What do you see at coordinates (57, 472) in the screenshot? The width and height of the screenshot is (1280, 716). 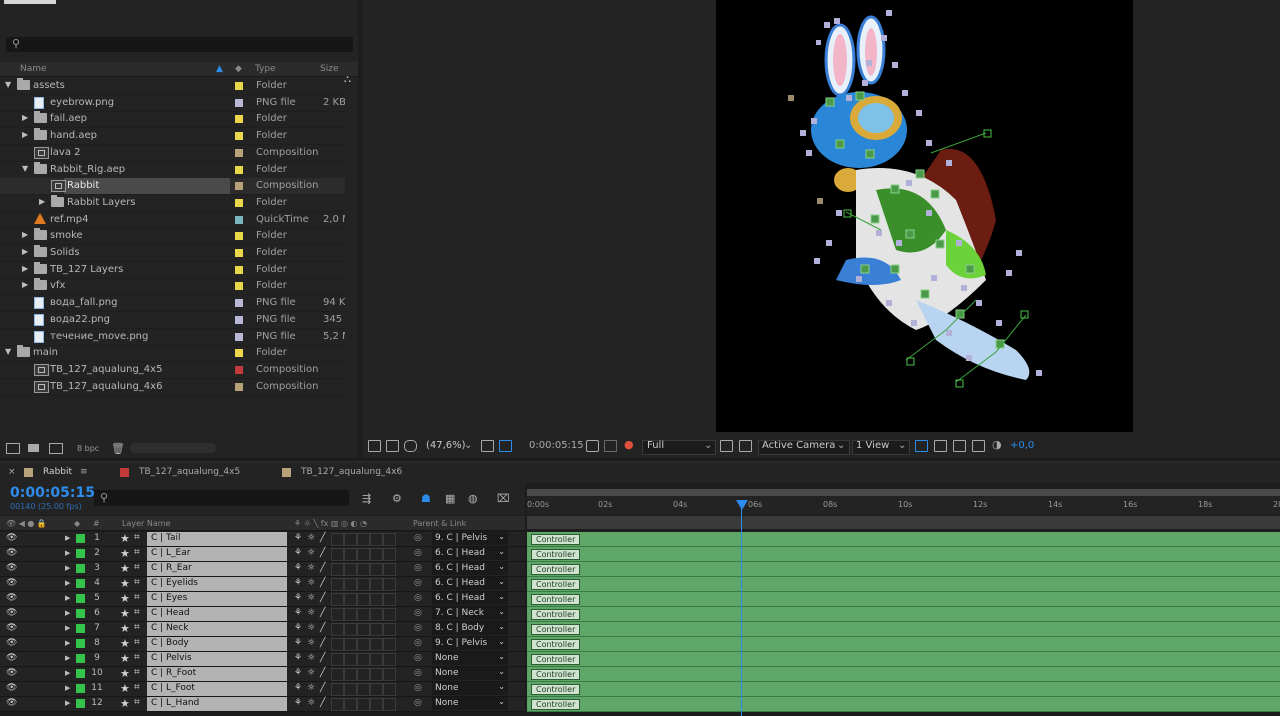 I see `tab-rabbit: Rabbit` at bounding box center [57, 472].